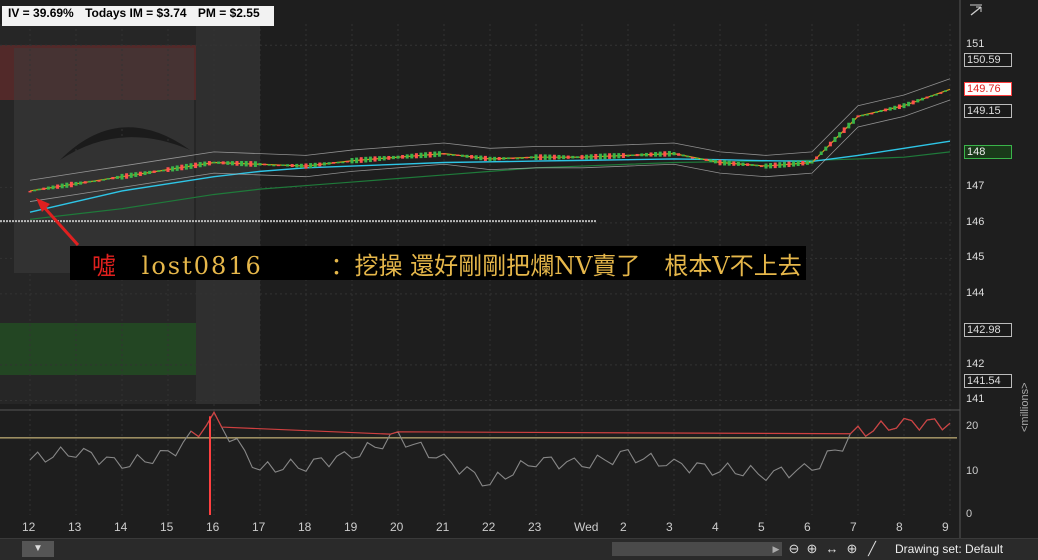 This screenshot has width=1038, height=560. Describe the element at coordinates (949, 549) in the screenshot. I see `drawing-set-selector: Drawing set: Default` at that location.